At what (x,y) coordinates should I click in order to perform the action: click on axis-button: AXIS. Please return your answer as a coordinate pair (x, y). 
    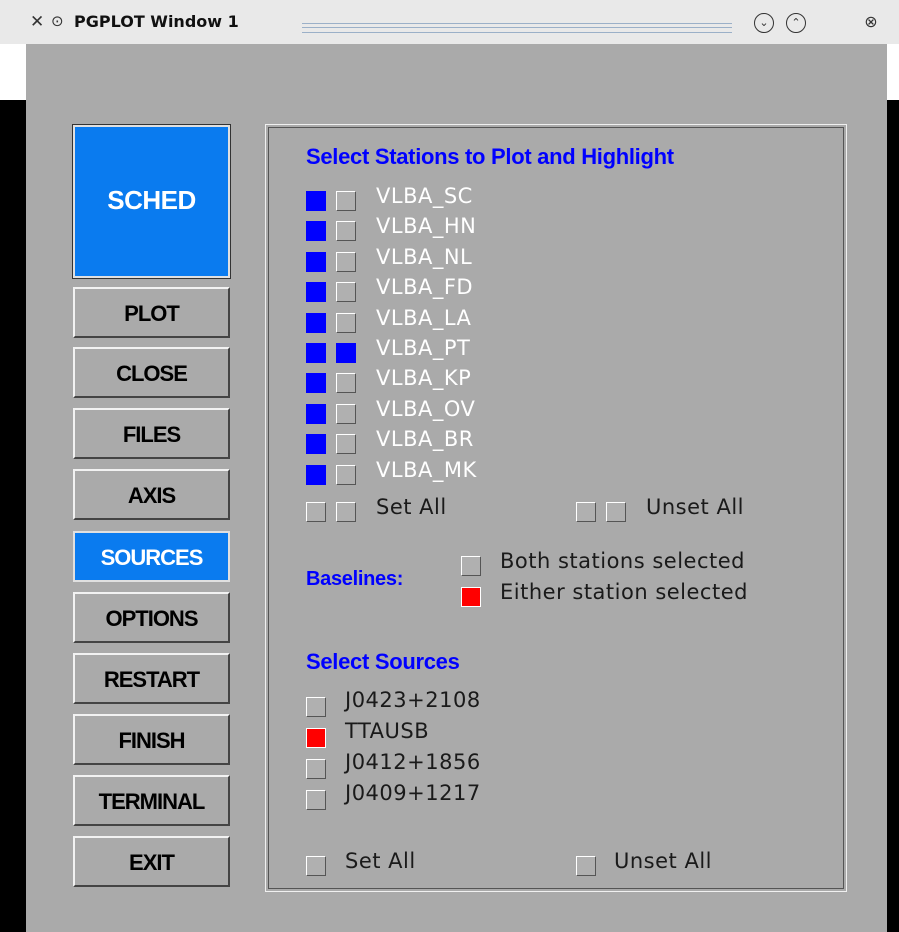
    Looking at the image, I should click on (151, 494).